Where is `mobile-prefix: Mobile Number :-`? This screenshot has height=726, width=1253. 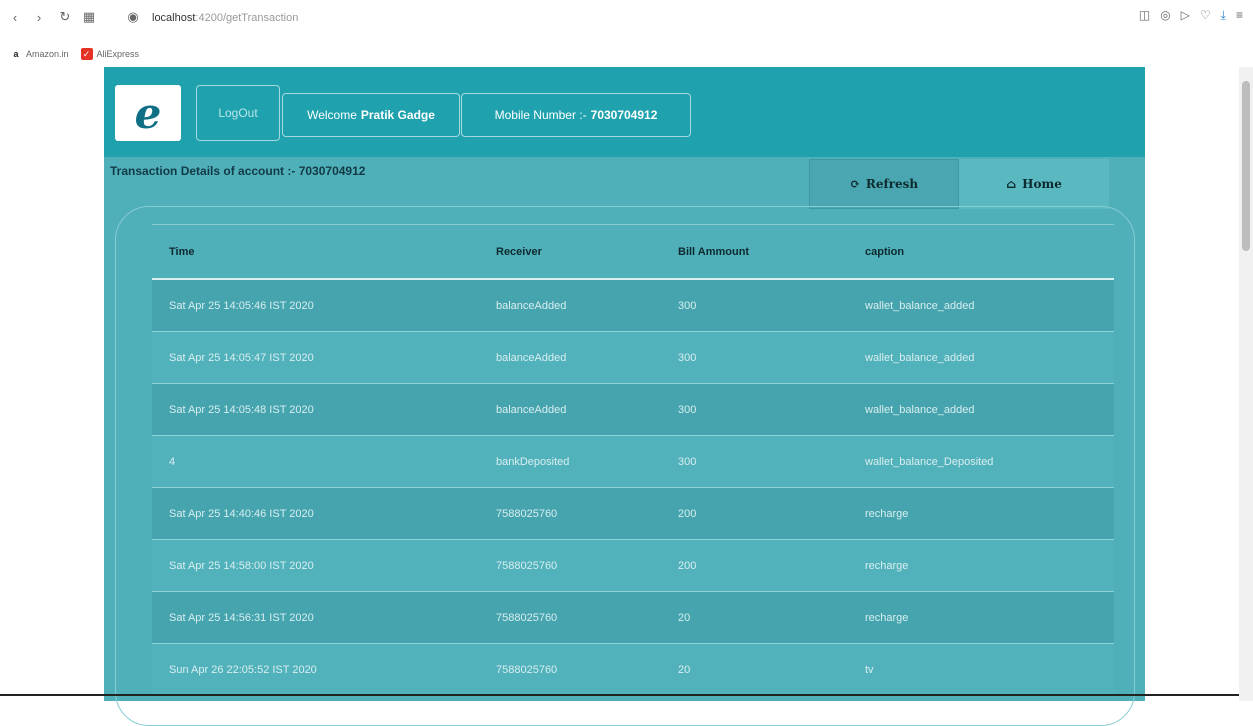 mobile-prefix: Mobile Number :- is located at coordinates (540, 115).